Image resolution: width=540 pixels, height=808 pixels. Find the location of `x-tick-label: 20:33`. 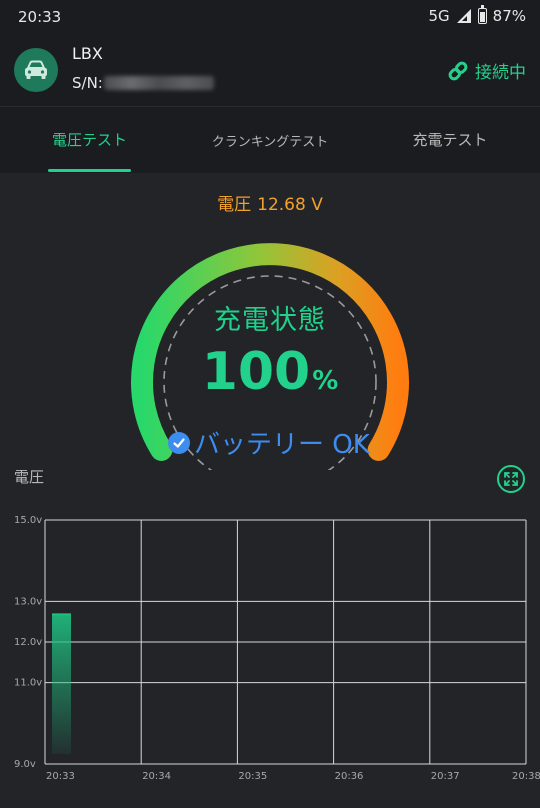

x-tick-label: 20:33 is located at coordinates (60, 776).